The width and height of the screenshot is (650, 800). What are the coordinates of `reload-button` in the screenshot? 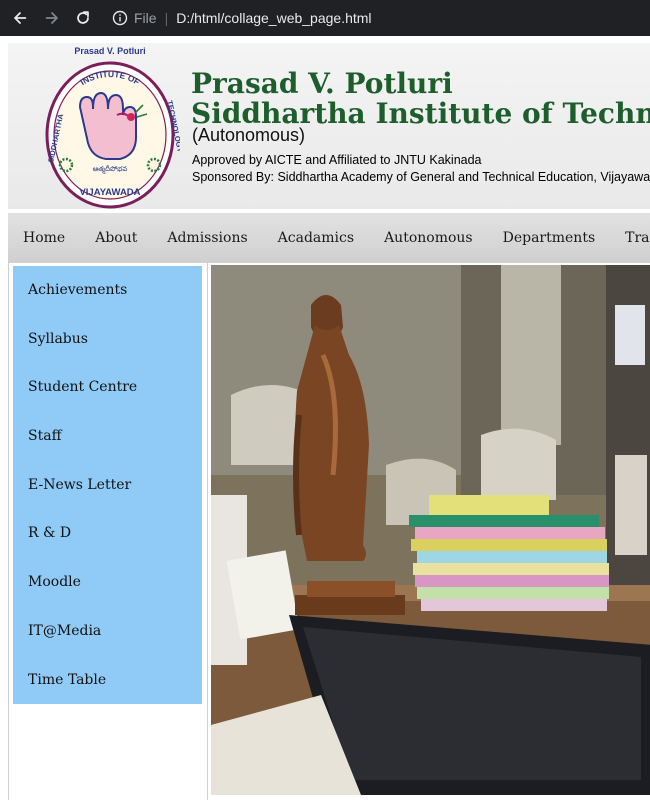 It's located at (83, 18).